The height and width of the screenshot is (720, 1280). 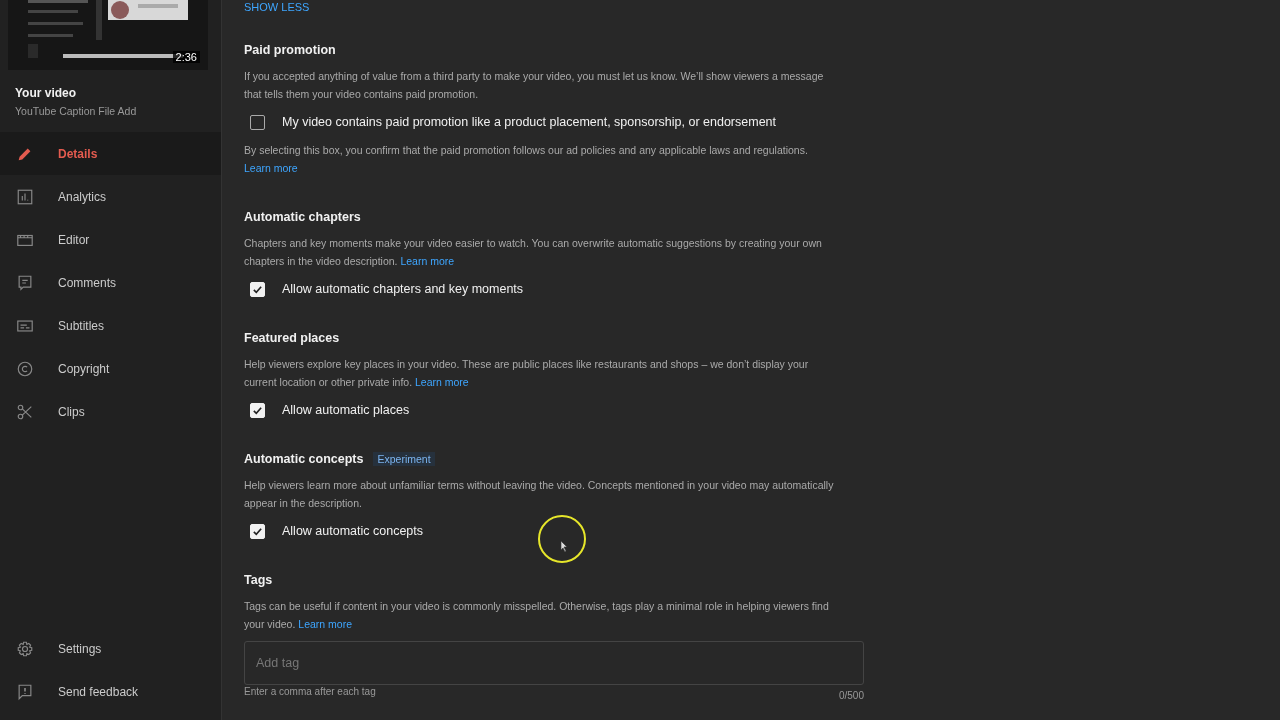 What do you see at coordinates (526, 159) in the screenshot?
I see `section-note: By selecting this box, you confirm that the paid promotion follows our ad policies and any applicable laws and regulations. Learn more` at bounding box center [526, 159].